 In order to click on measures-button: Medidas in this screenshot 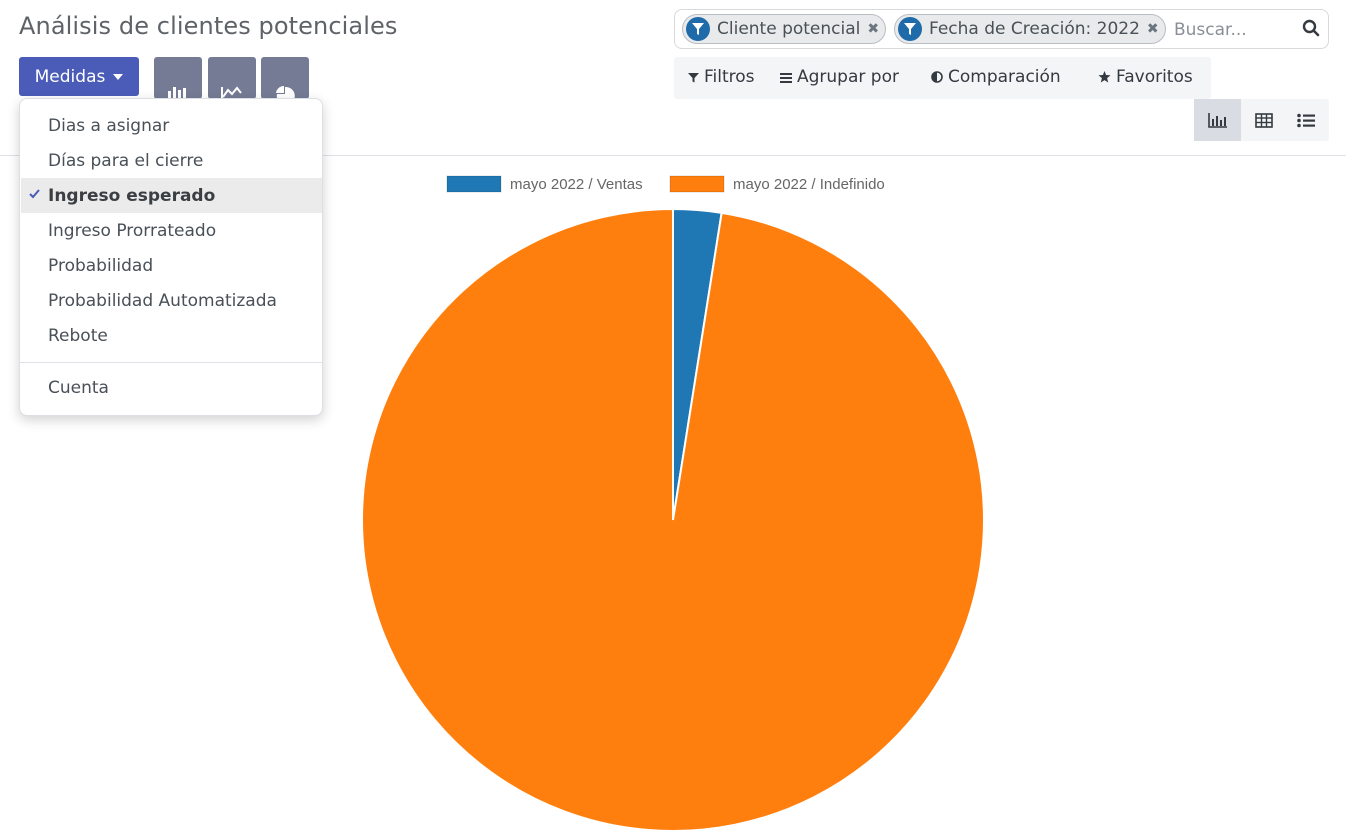, I will do `click(79, 76)`.